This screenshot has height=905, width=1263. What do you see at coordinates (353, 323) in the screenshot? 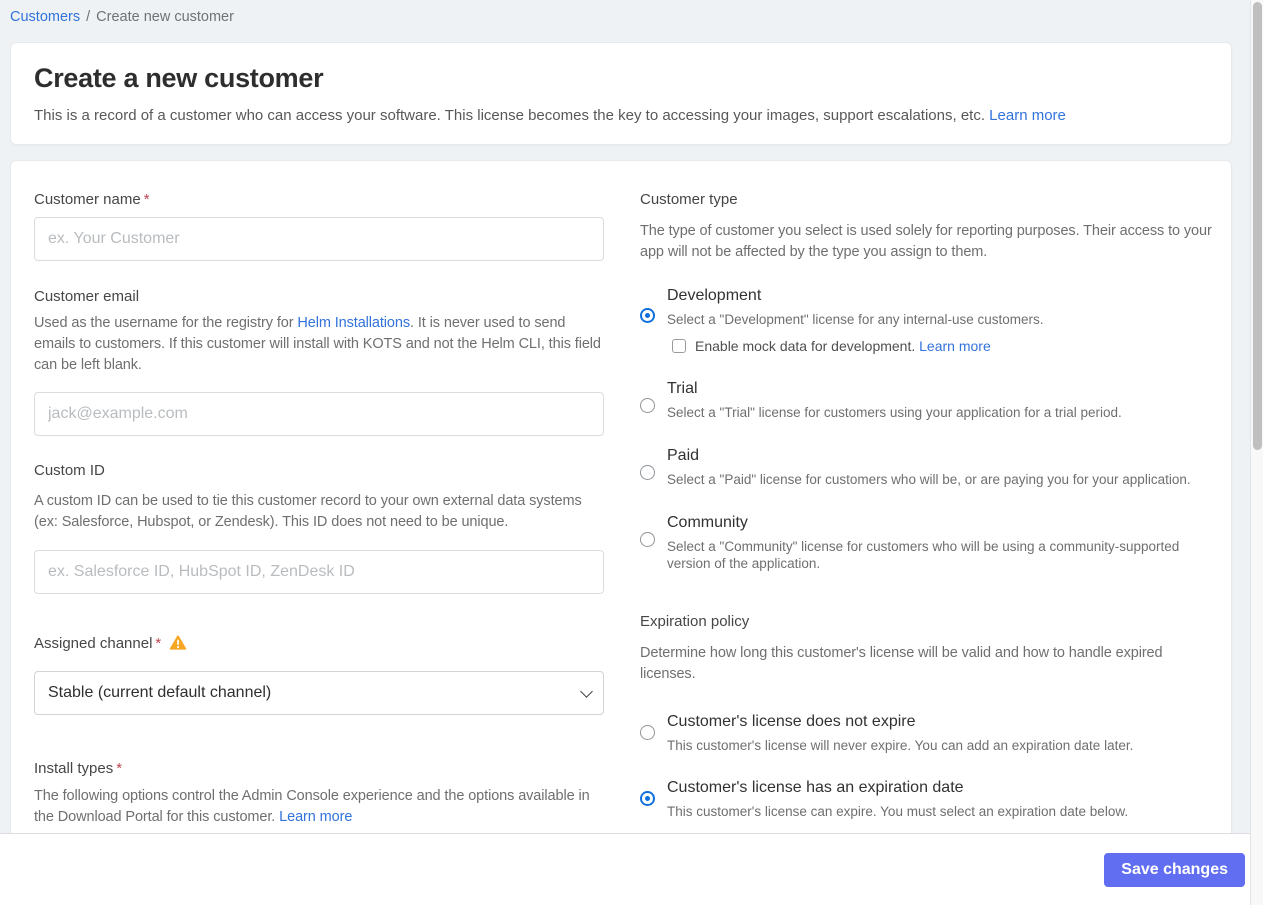
I see `helm-installations-link: Helm Installations` at bounding box center [353, 323].